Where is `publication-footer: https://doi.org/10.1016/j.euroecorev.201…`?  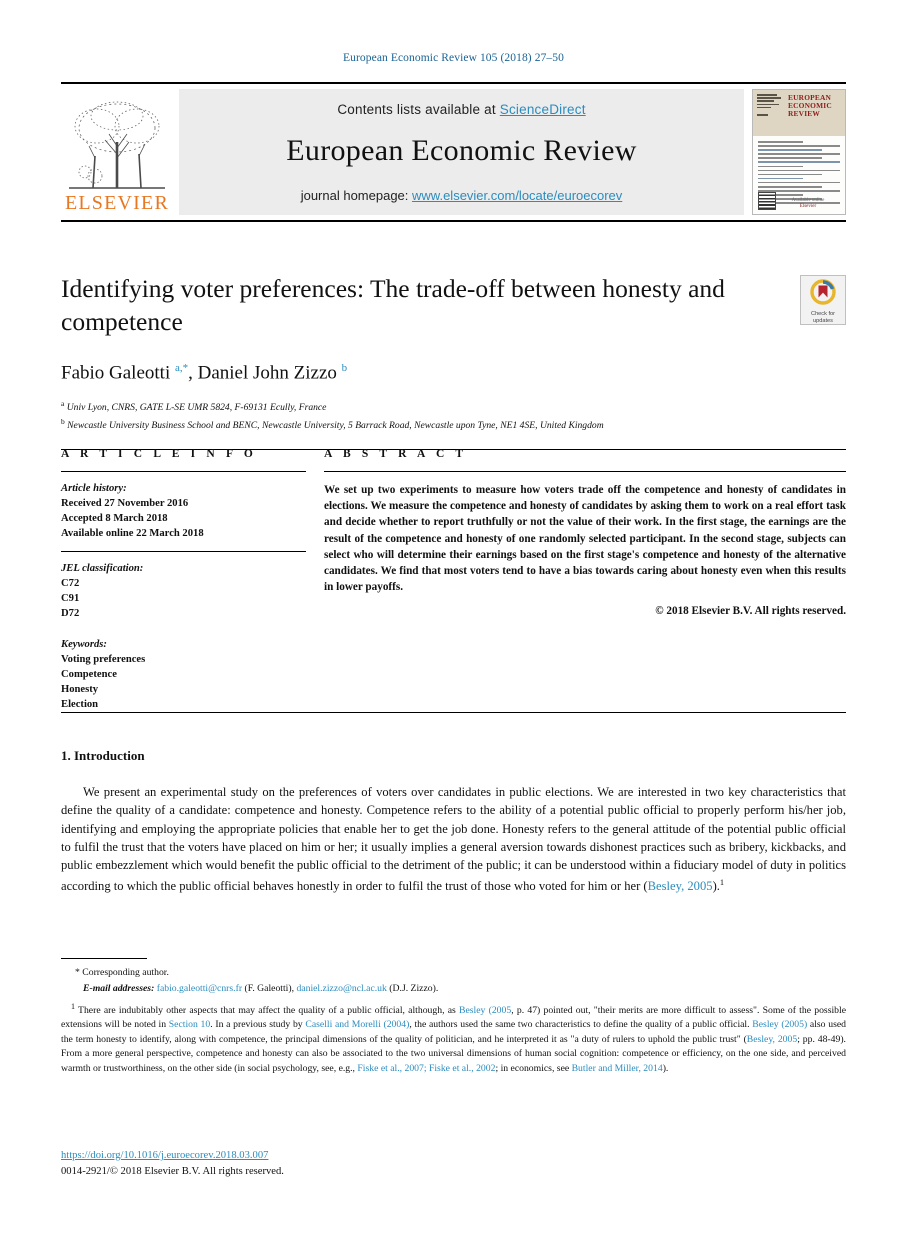
publication-footer: https://doi.org/10.1016/j.euroecorev.201… is located at coordinates (453, 1163).